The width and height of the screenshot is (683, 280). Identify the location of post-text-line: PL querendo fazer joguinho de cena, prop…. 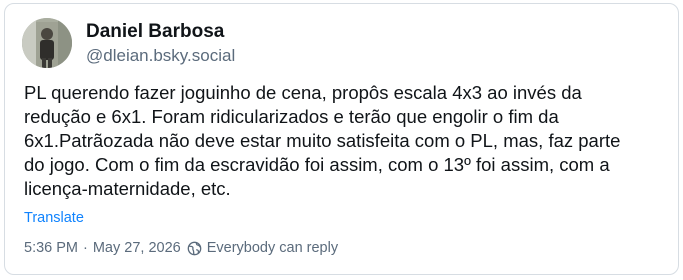
(303, 92).